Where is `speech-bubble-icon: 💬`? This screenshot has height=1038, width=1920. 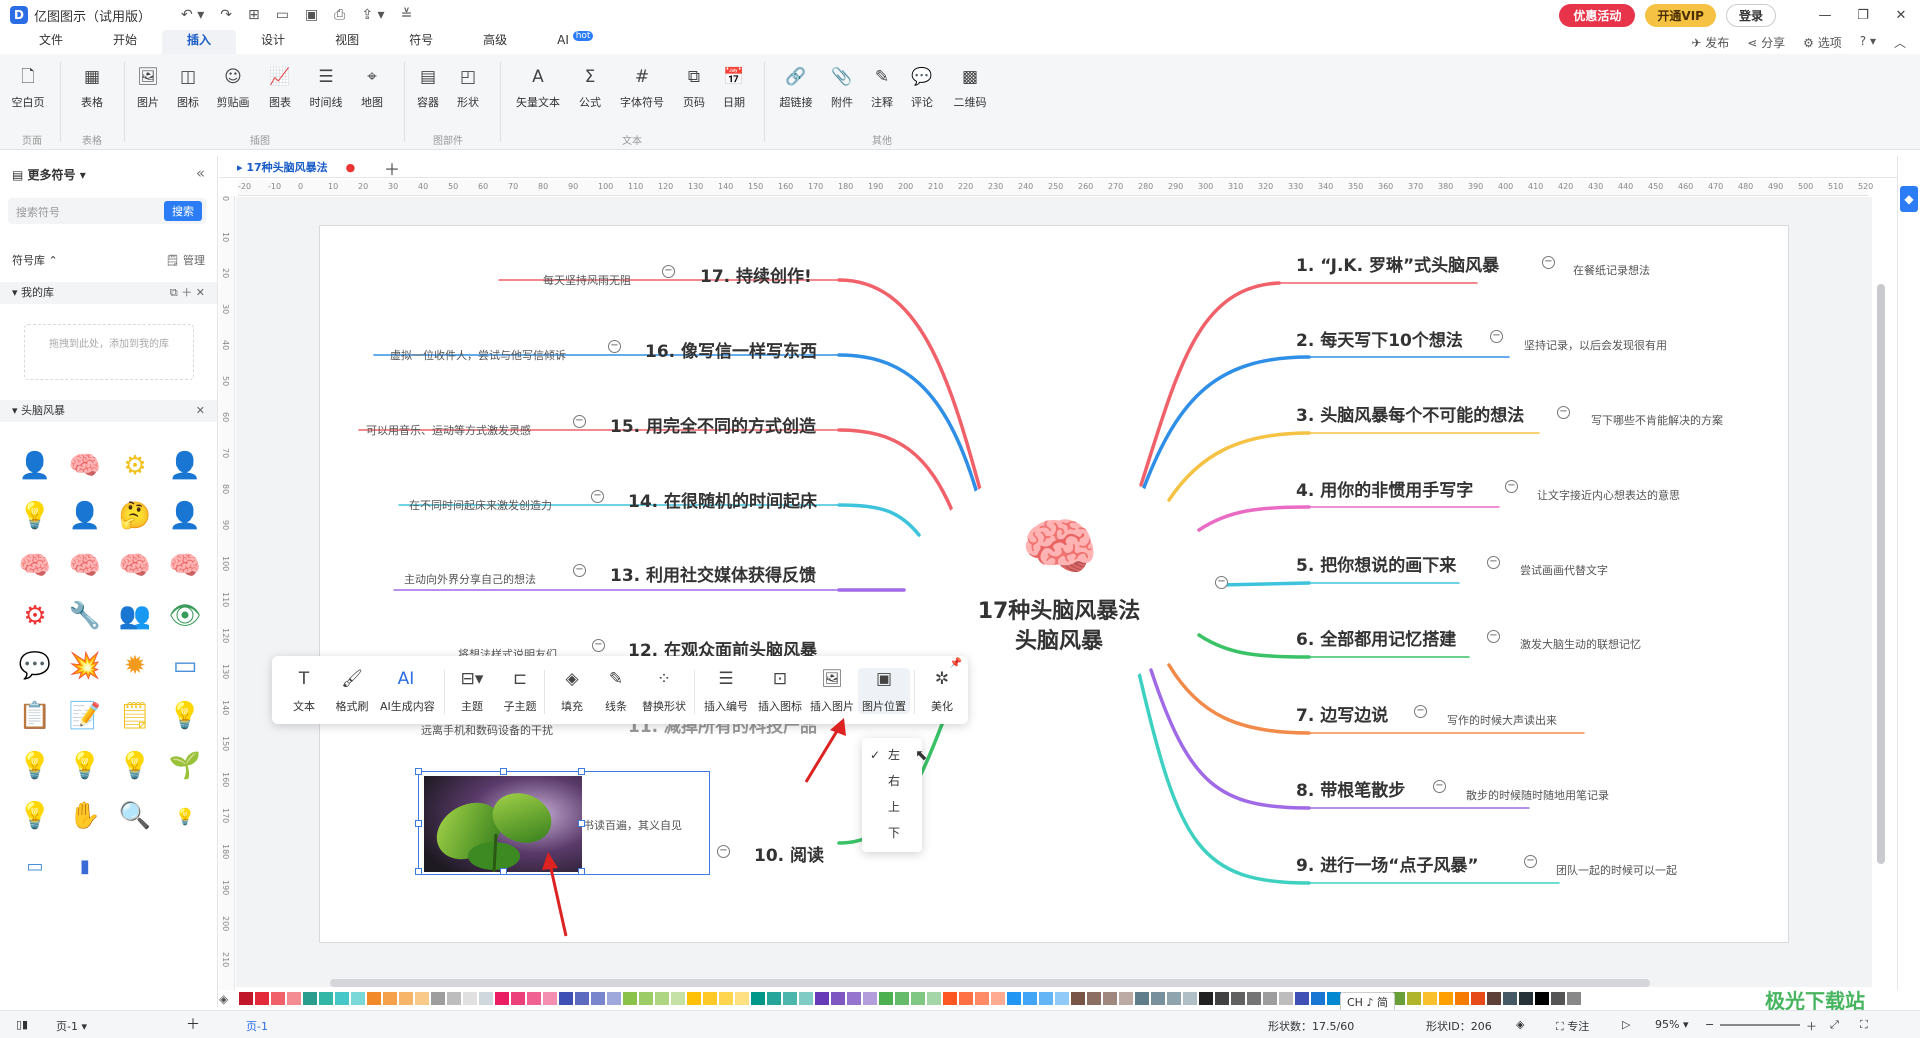 speech-bubble-icon: 💬 is located at coordinates (35, 666).